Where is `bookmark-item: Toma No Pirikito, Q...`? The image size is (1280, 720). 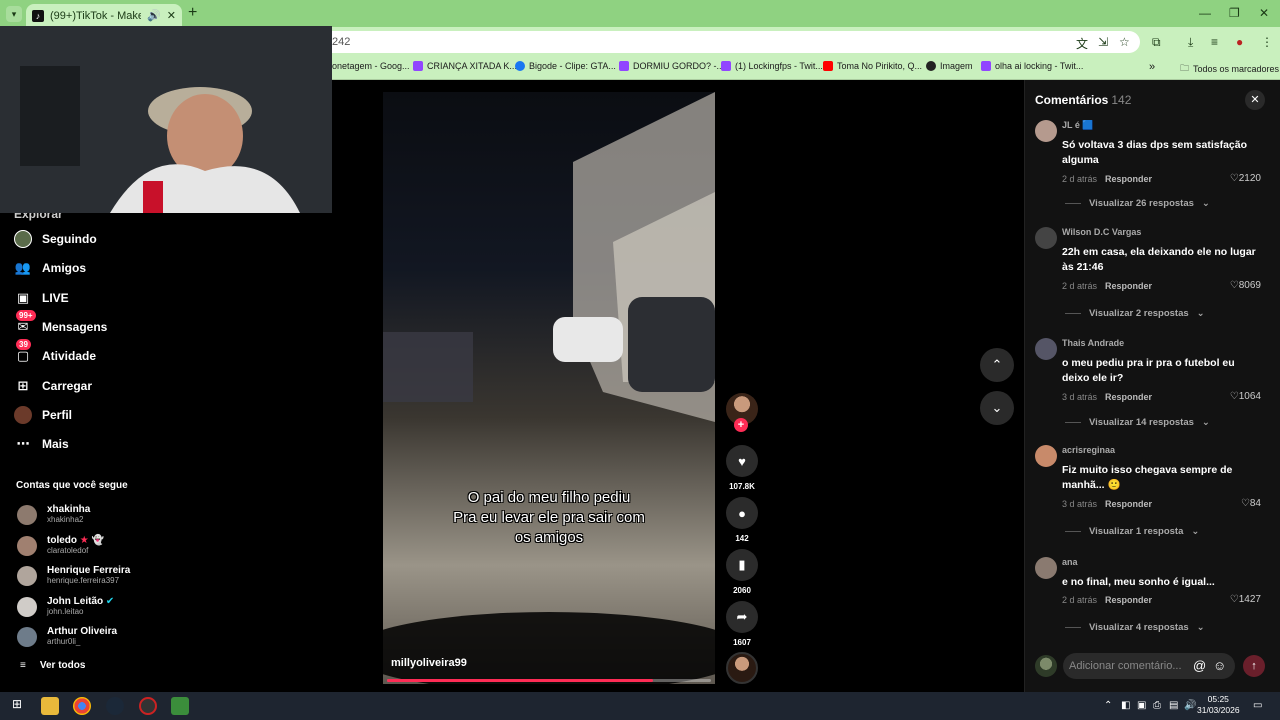 bookmark-item: Toma No Pirikito, Q... is located at coordinates (872, 66).